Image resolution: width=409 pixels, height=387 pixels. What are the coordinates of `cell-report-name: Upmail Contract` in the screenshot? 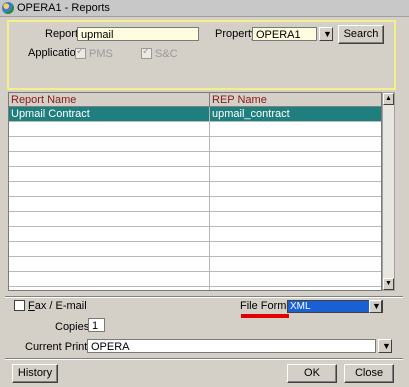 It's located at (50, 114).